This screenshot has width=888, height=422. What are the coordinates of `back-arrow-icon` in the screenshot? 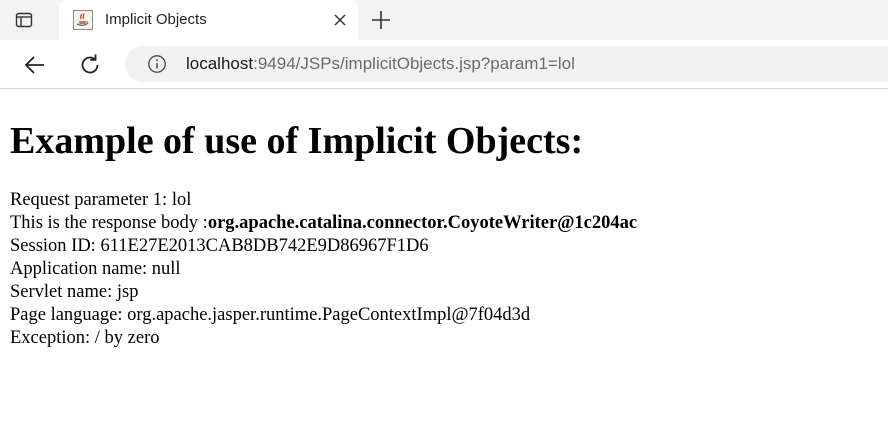 It's located at (35, 65).